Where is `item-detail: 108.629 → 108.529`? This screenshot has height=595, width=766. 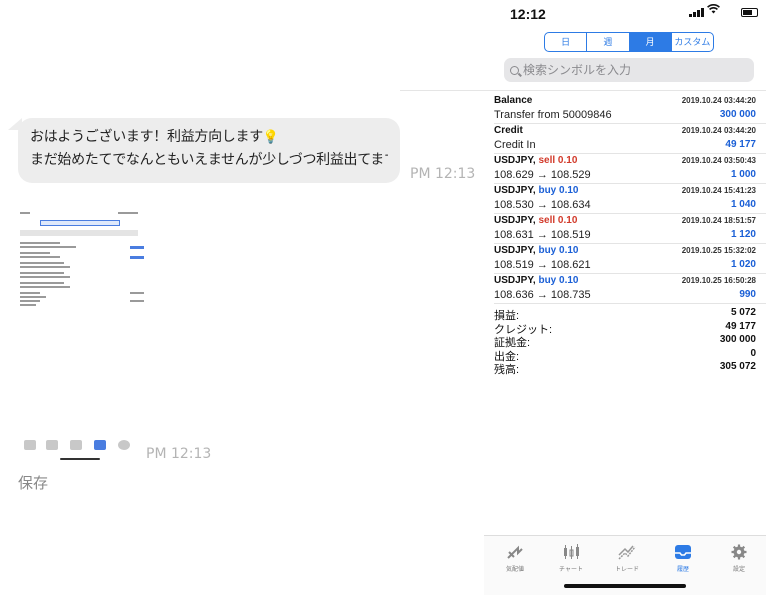
item-detail: 108.629 → 108.529 is located at coordinates (542, 175).